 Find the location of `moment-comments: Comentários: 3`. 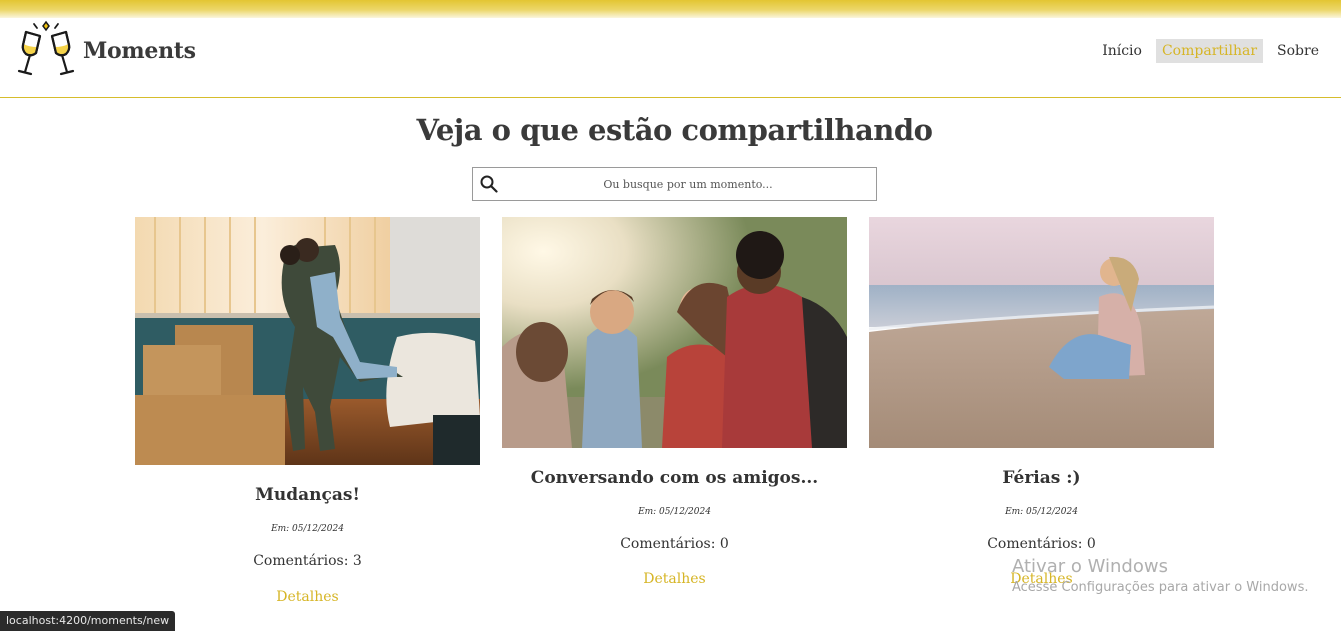

moment-comments: Comentários: 3 is located at coordinates (307, 561).